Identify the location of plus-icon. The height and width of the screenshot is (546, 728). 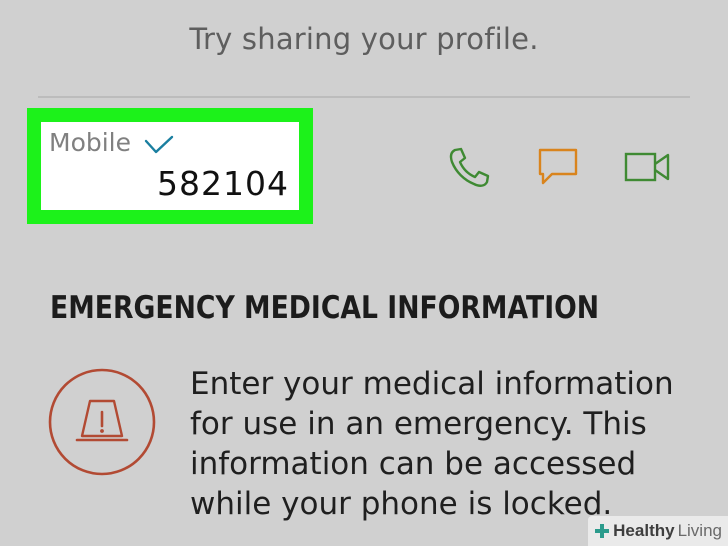
(602, 531).